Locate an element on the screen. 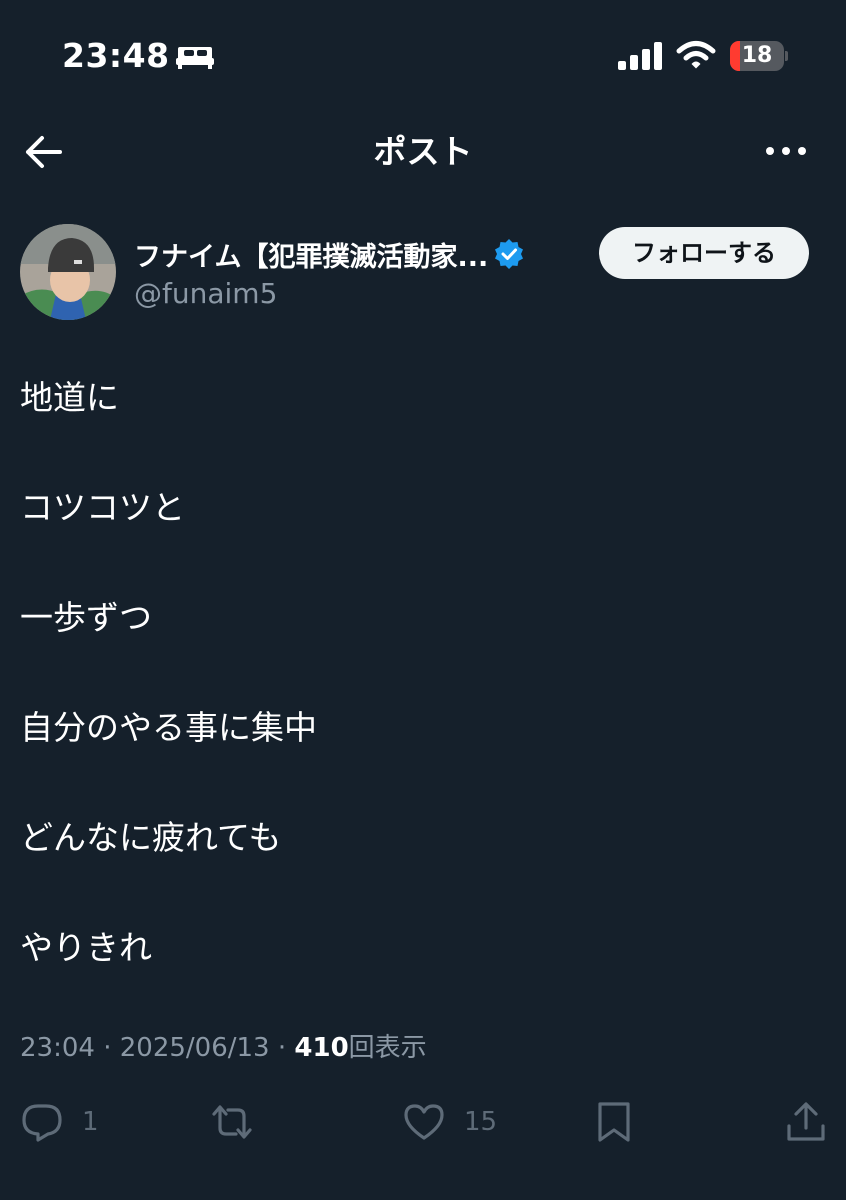  status-bar: 23:48 18 is located at coordinates (423, 55).